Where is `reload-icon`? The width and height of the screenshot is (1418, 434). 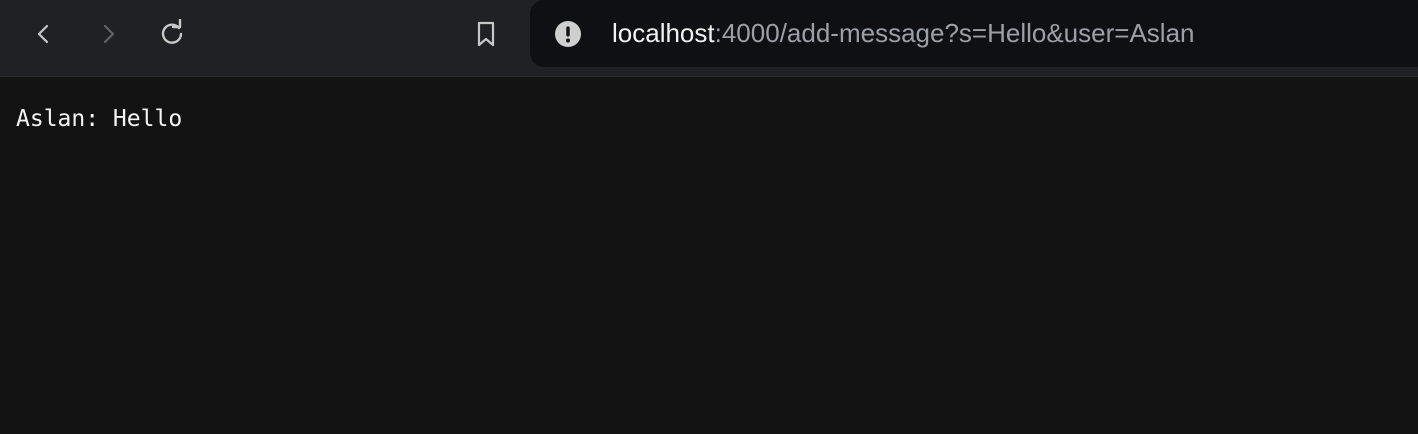 reload-icon is located at coordinates (172, 31).